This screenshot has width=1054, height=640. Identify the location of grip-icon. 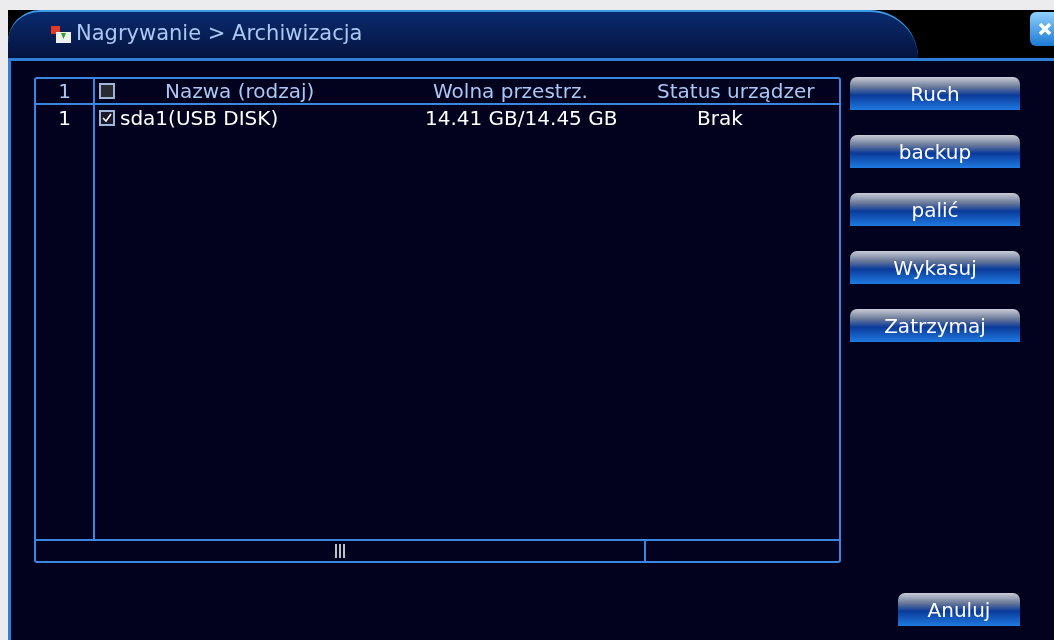
(340, 551).